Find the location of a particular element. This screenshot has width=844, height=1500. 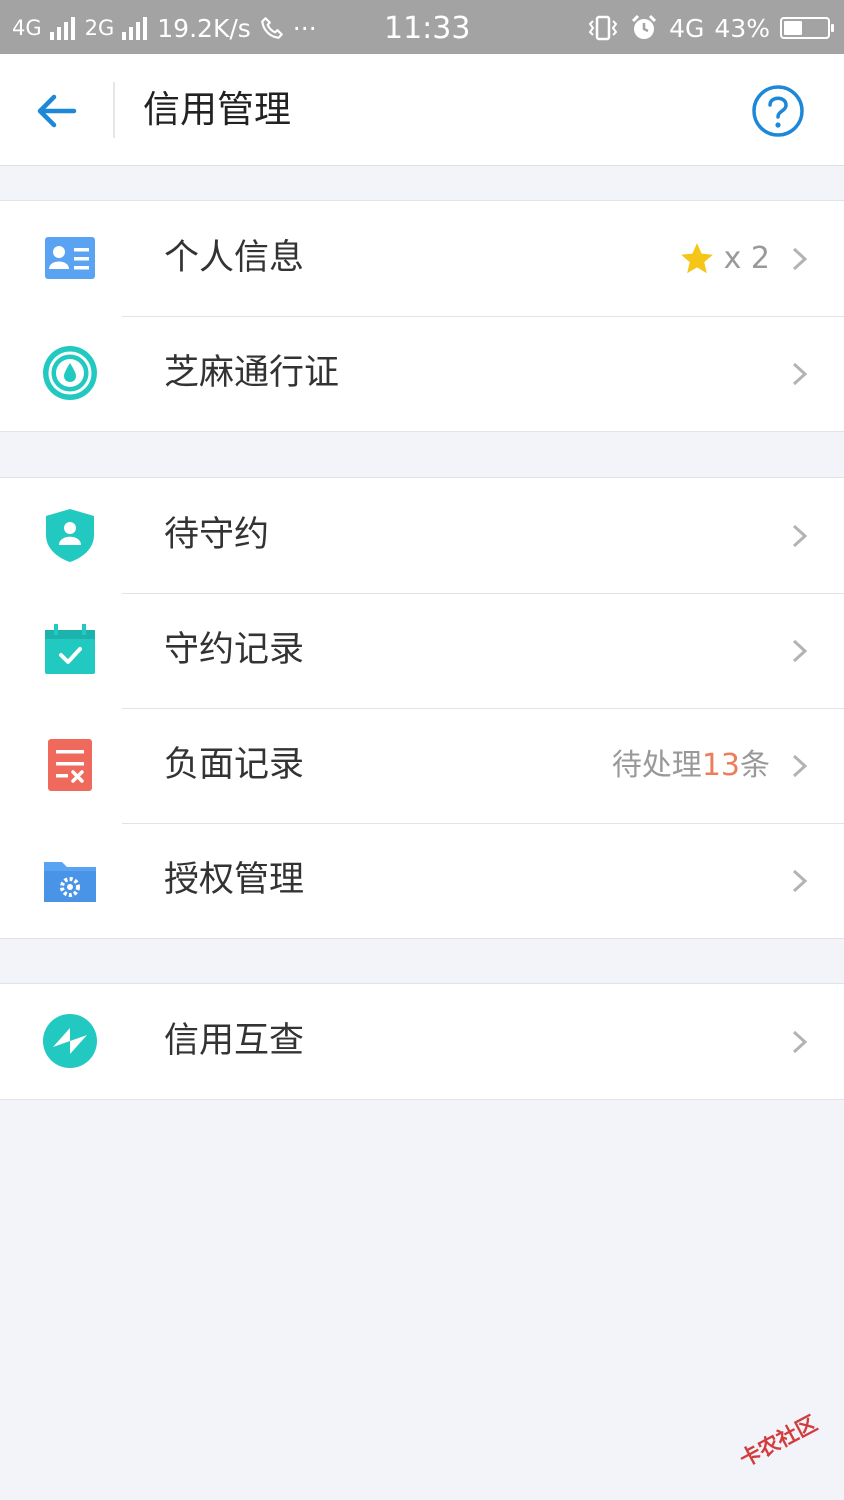

question-circle-icon is located at coordinates (778, 111).